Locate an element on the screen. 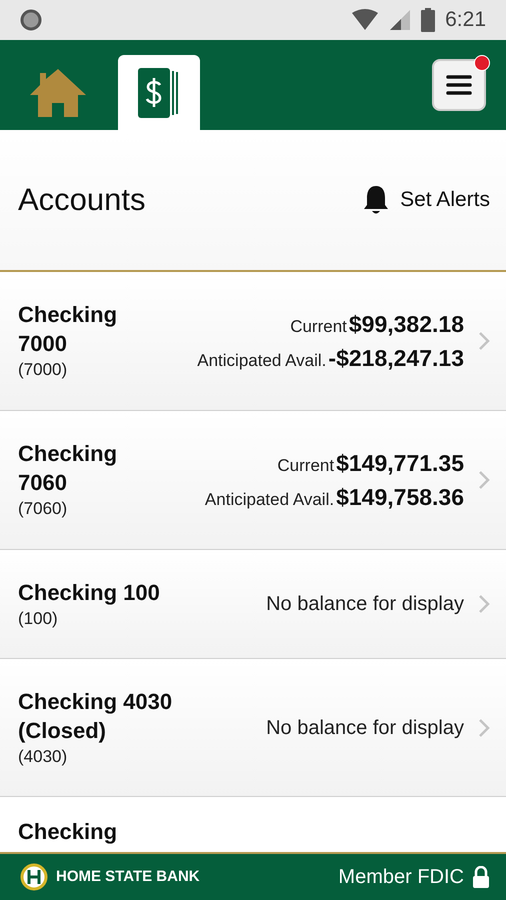 The width and height of the screenshot is (506, 900). wifi-icon is located at coordinates (365, 20).